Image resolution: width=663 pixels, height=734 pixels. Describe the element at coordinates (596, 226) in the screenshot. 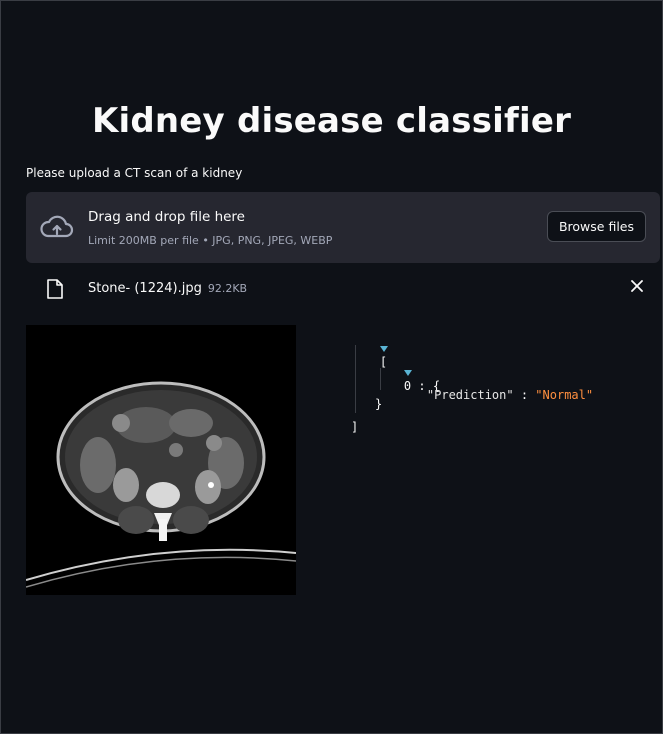

I see `browse-files-button: Browse files` at that location.